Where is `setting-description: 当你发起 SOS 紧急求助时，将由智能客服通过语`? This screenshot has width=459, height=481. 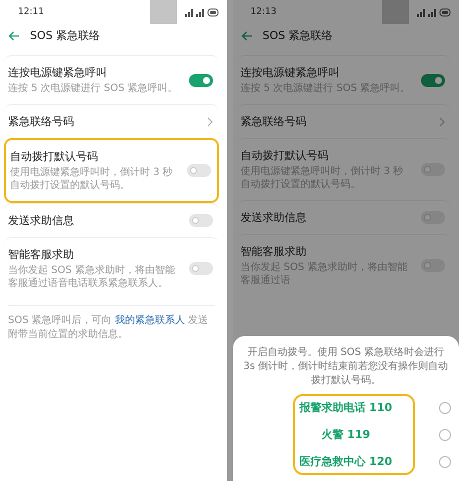 setting-description: 当你发起 SOS 紧急求助时，将由智能客服通过语 is located at coordinates (324, 274).